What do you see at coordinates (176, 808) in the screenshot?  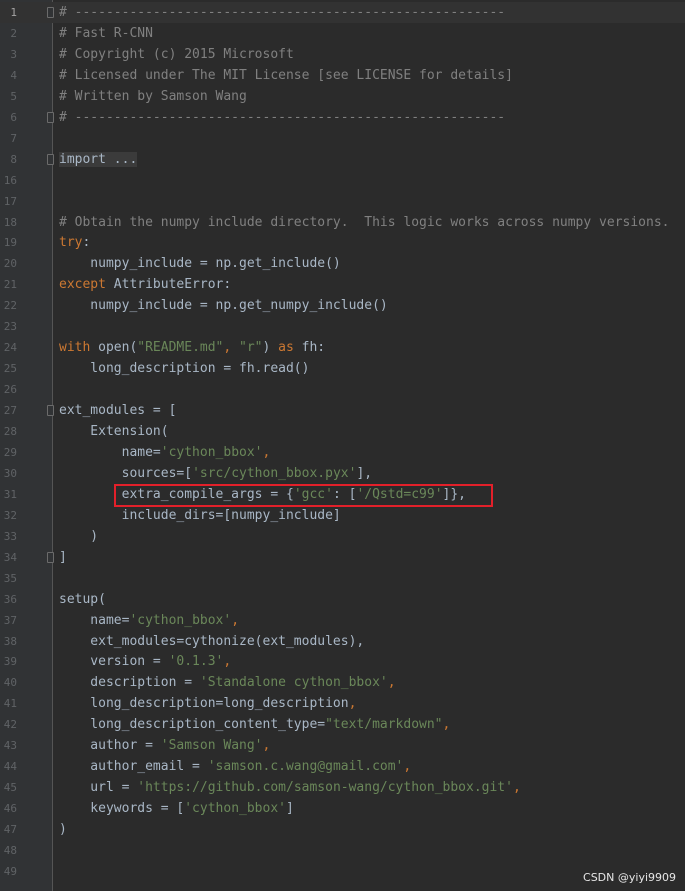 I see `code-text: keywords = ['cython_bbox']` at bounding box center [176, 808].